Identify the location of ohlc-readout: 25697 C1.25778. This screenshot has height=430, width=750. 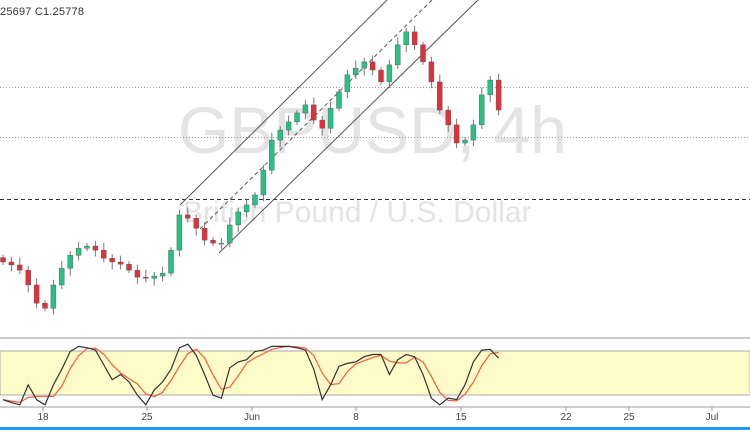
(42, 12).